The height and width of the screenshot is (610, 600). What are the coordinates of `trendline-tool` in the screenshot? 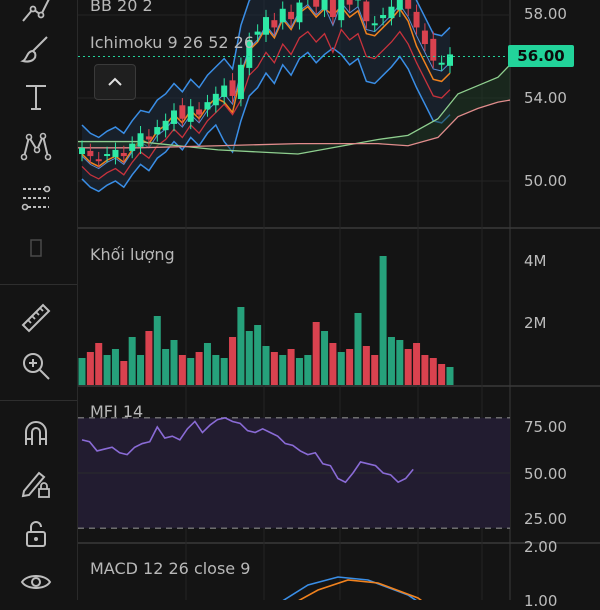 It's located at (36, 15).